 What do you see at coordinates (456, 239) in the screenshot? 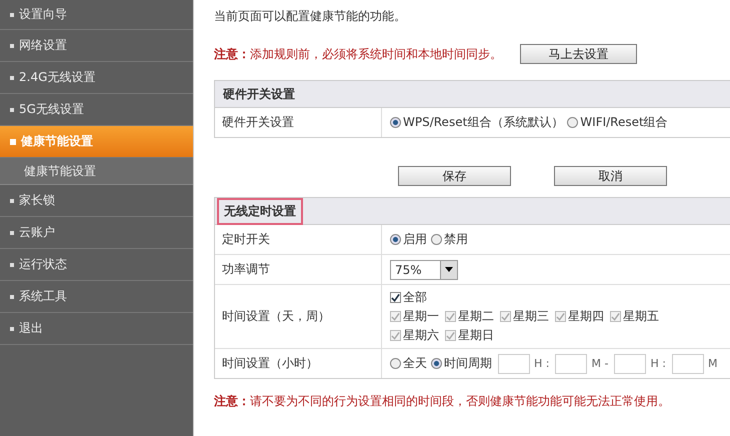
I see `option-label: 禁用` at bounding box center [456, 239].